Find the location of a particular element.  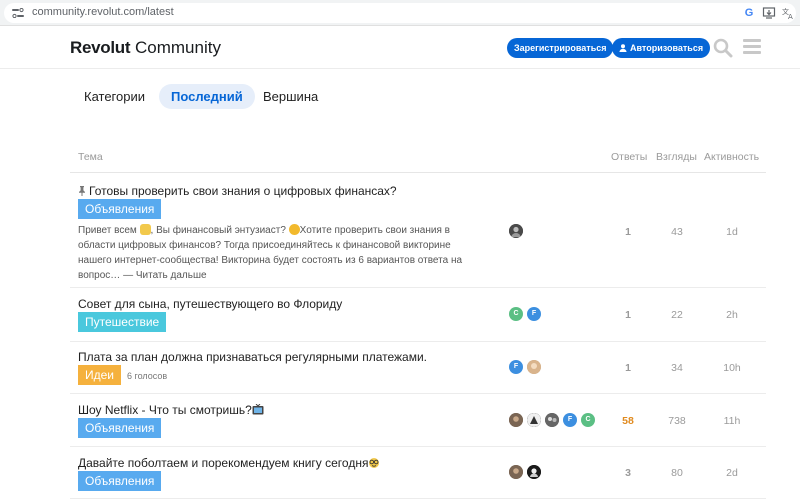

view-count: 738 is located at coordinates (677, 421).